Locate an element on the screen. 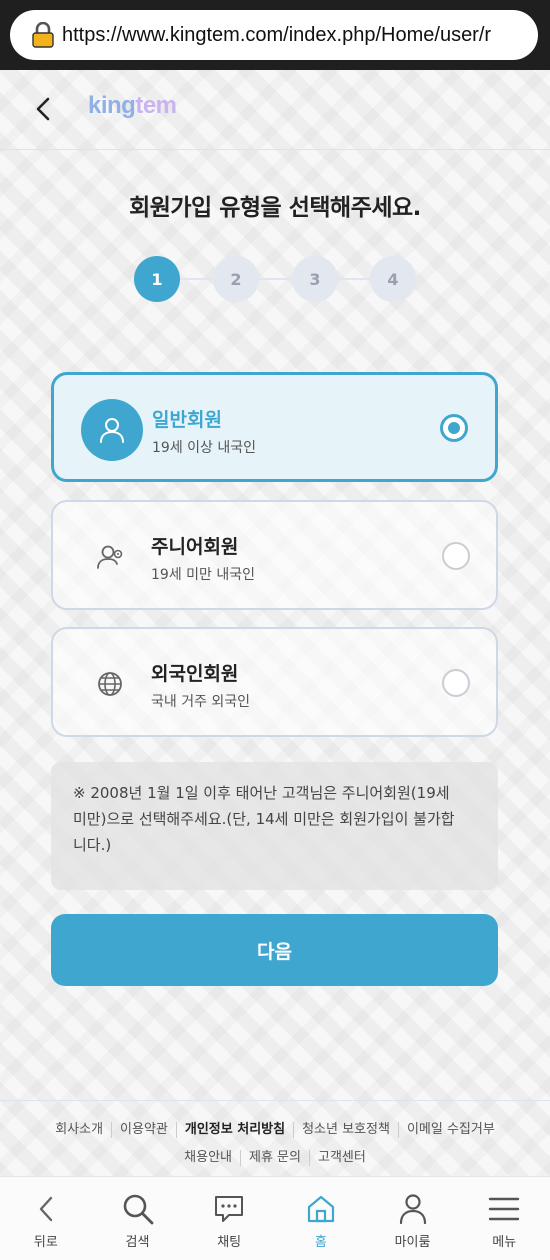 The width and height of the screenshot is (550, 1260). menu-icon is located at coordinates (504, 1209).